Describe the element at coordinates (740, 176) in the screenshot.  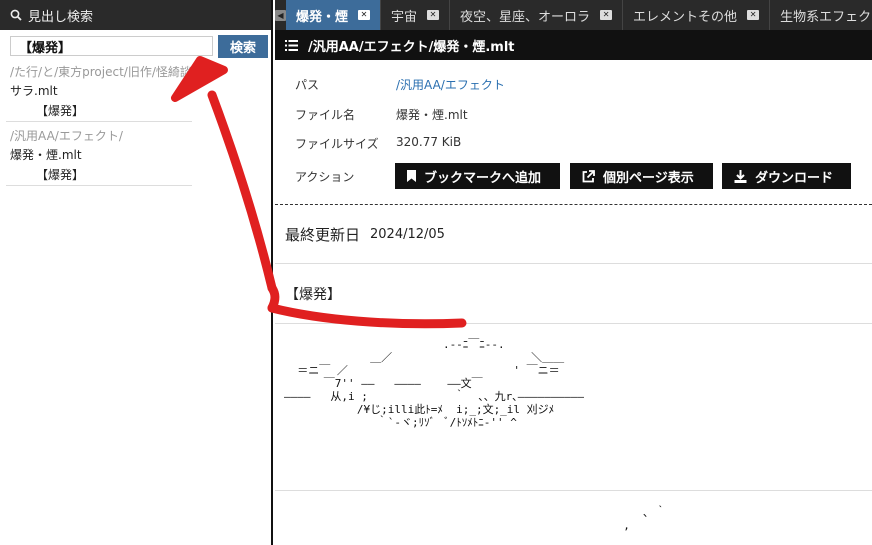
I see `download-icon` at that location.